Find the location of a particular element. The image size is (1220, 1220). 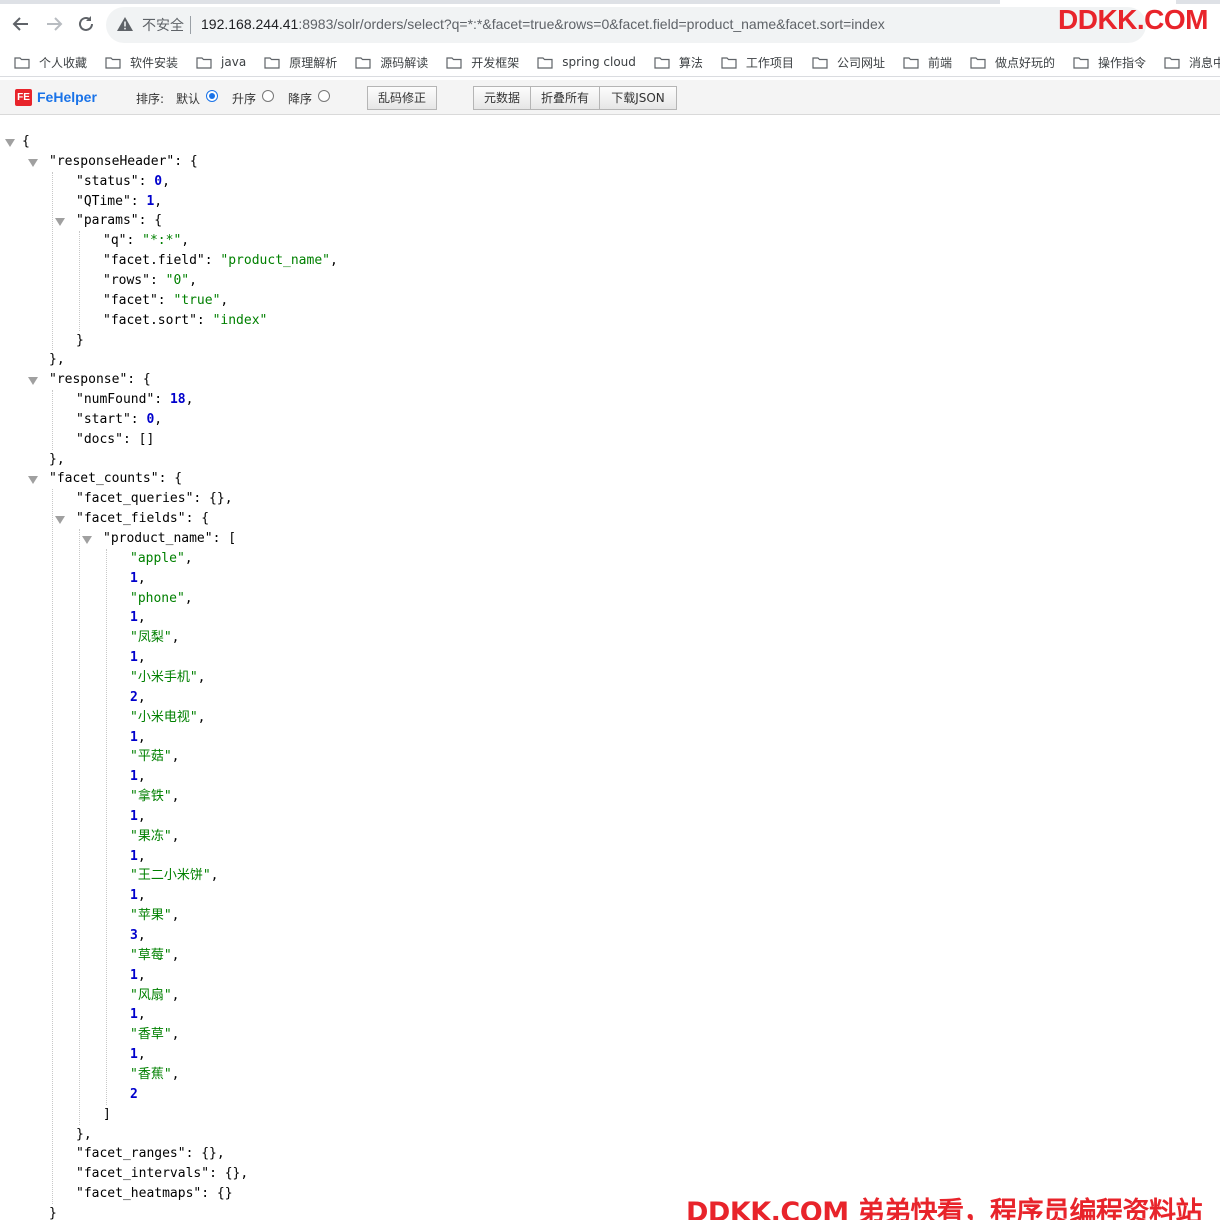

bookmark-item: spring cloud is located at coordinates (586, 62).